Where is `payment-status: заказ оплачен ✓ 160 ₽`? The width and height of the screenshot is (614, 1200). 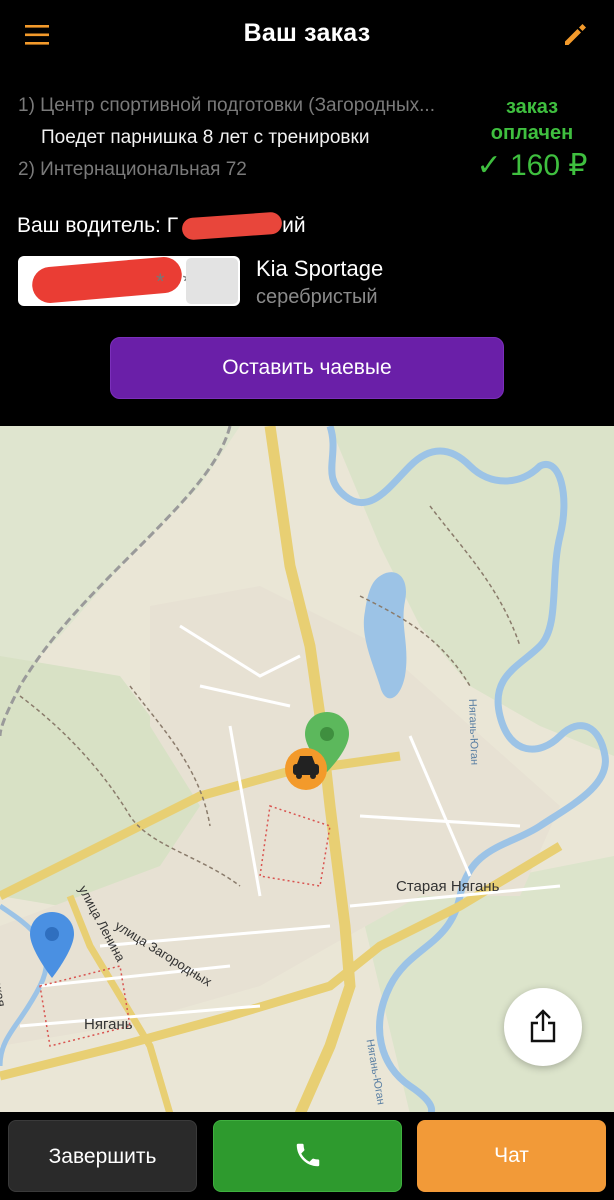 payment-status: заказ оплачен ✓ 160 ₽ is located at coordinates (532, 139).